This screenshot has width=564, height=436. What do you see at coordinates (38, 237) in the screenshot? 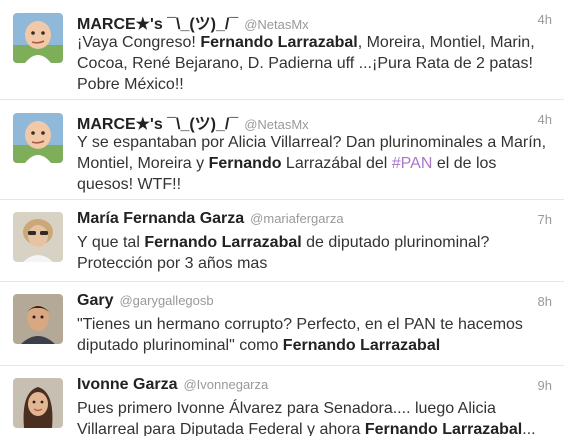
I see `woman-sunglasses-avatar` at bounding box center [38, 237].